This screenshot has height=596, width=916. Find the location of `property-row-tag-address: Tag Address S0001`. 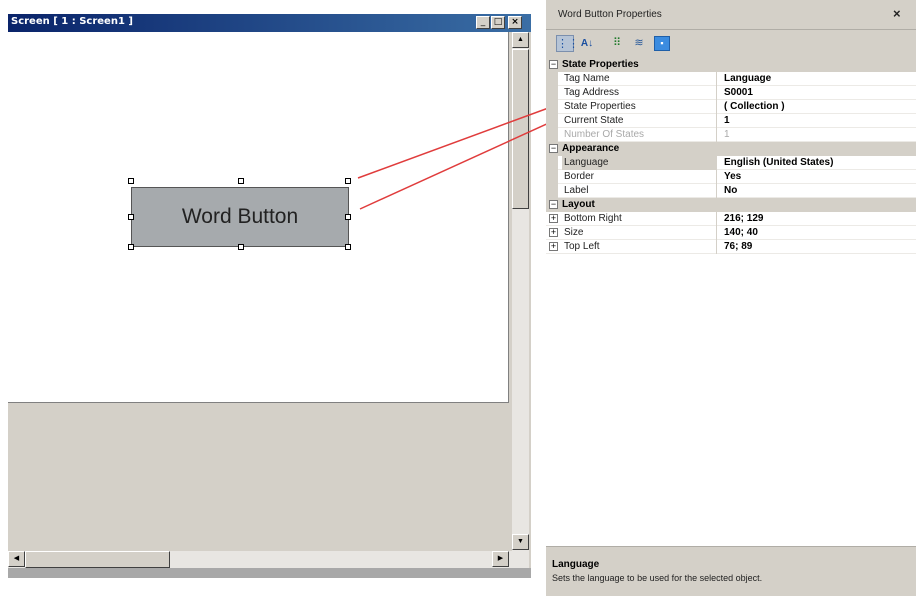

property-row-tag-address: Tag Address S0001 is located at coordinates (731, 93).